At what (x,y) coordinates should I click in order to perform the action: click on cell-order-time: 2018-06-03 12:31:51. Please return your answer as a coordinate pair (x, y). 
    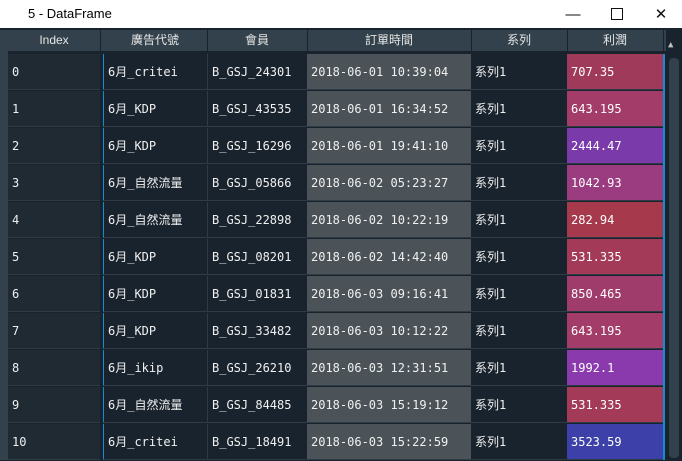
    Looking at the image, I should click on (389, 368).